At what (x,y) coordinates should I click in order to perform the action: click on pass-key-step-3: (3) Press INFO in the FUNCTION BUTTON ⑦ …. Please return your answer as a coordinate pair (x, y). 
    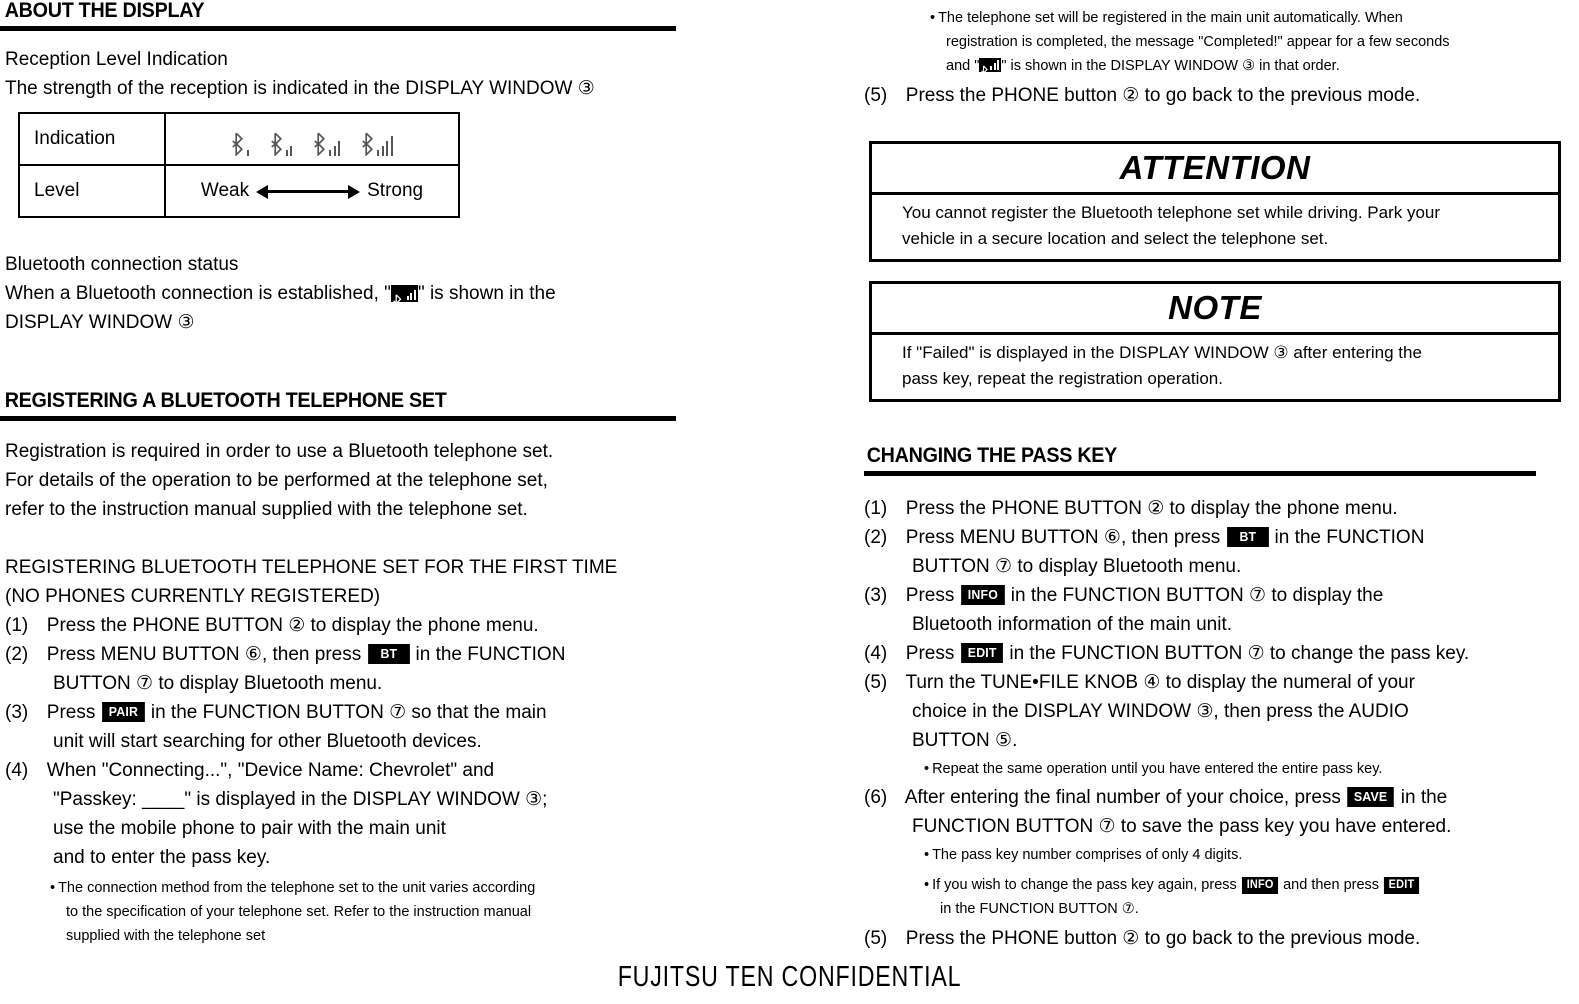
    Looking at the image, I should click on (1220, 595).